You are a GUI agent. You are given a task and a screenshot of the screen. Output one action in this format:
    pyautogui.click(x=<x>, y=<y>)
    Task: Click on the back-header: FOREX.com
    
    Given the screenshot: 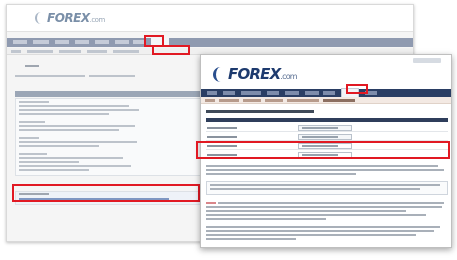 What is the action you would take?
    pyautogui.click(x=210, y=18)
    